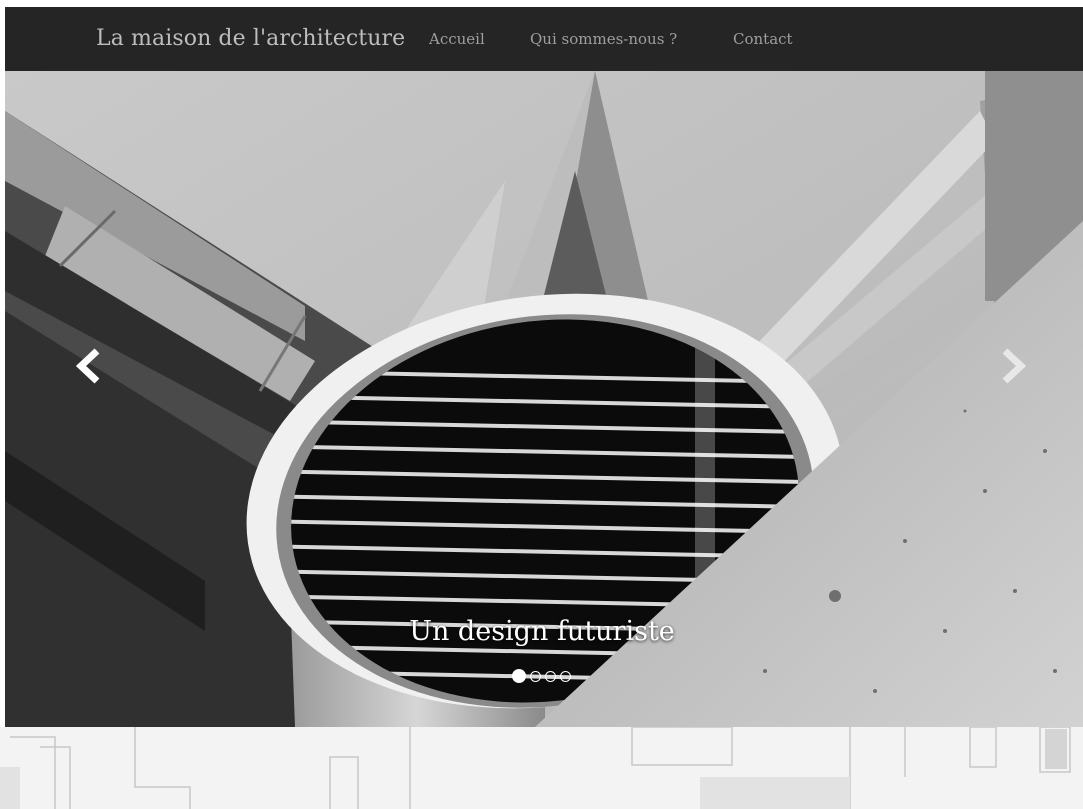 The image size is (1083, 809). I want to click on chevron-left-icon, so click(87, 366).